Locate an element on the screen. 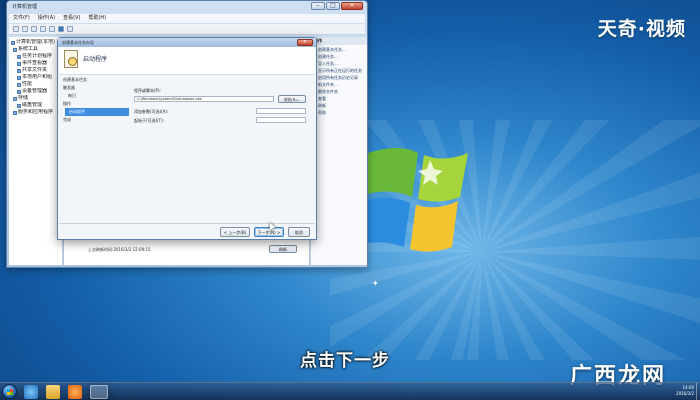  back-button: < 上一步(B) is located at coordinates (235, 232).